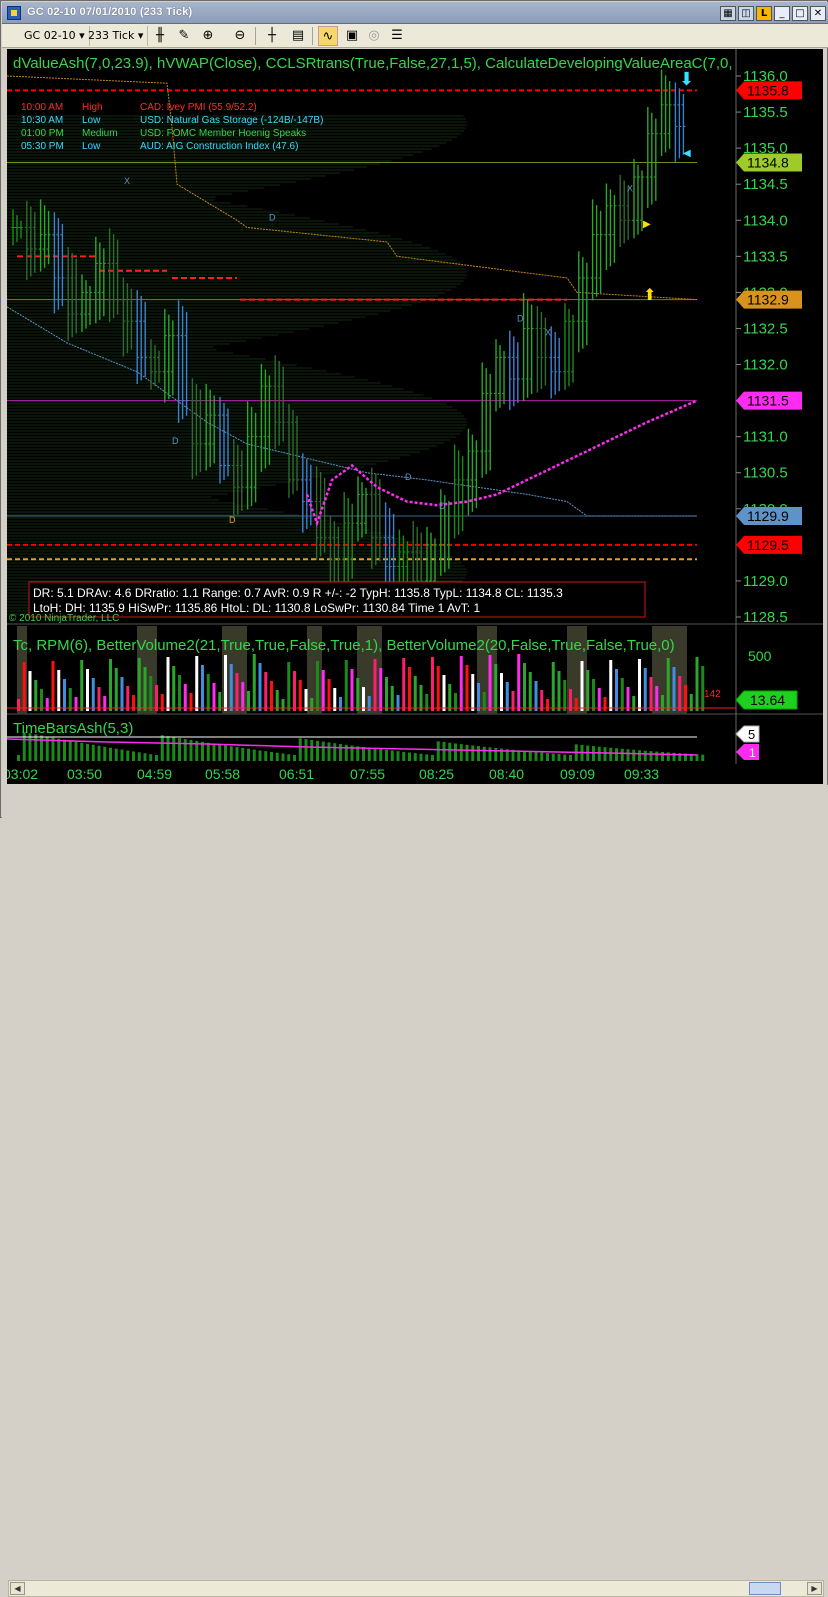 The width and height of the screenshot is (828, 1597). Describe the element at coordinates (800, 13) in the screenshot. I see `maximize-button: □` at that location.